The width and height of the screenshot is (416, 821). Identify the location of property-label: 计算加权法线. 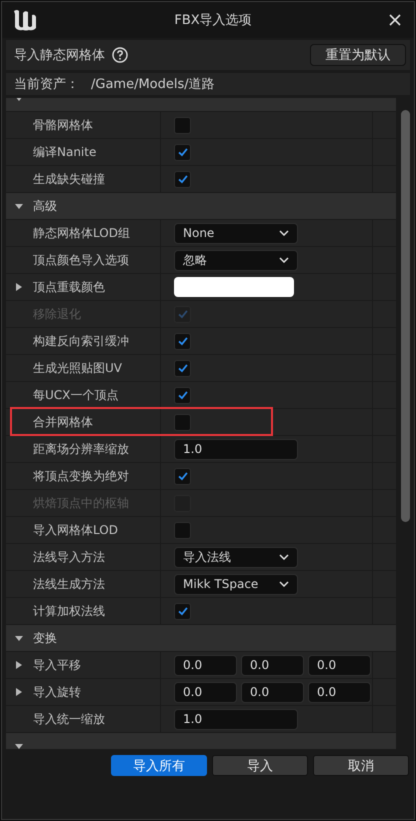
(69, 611).